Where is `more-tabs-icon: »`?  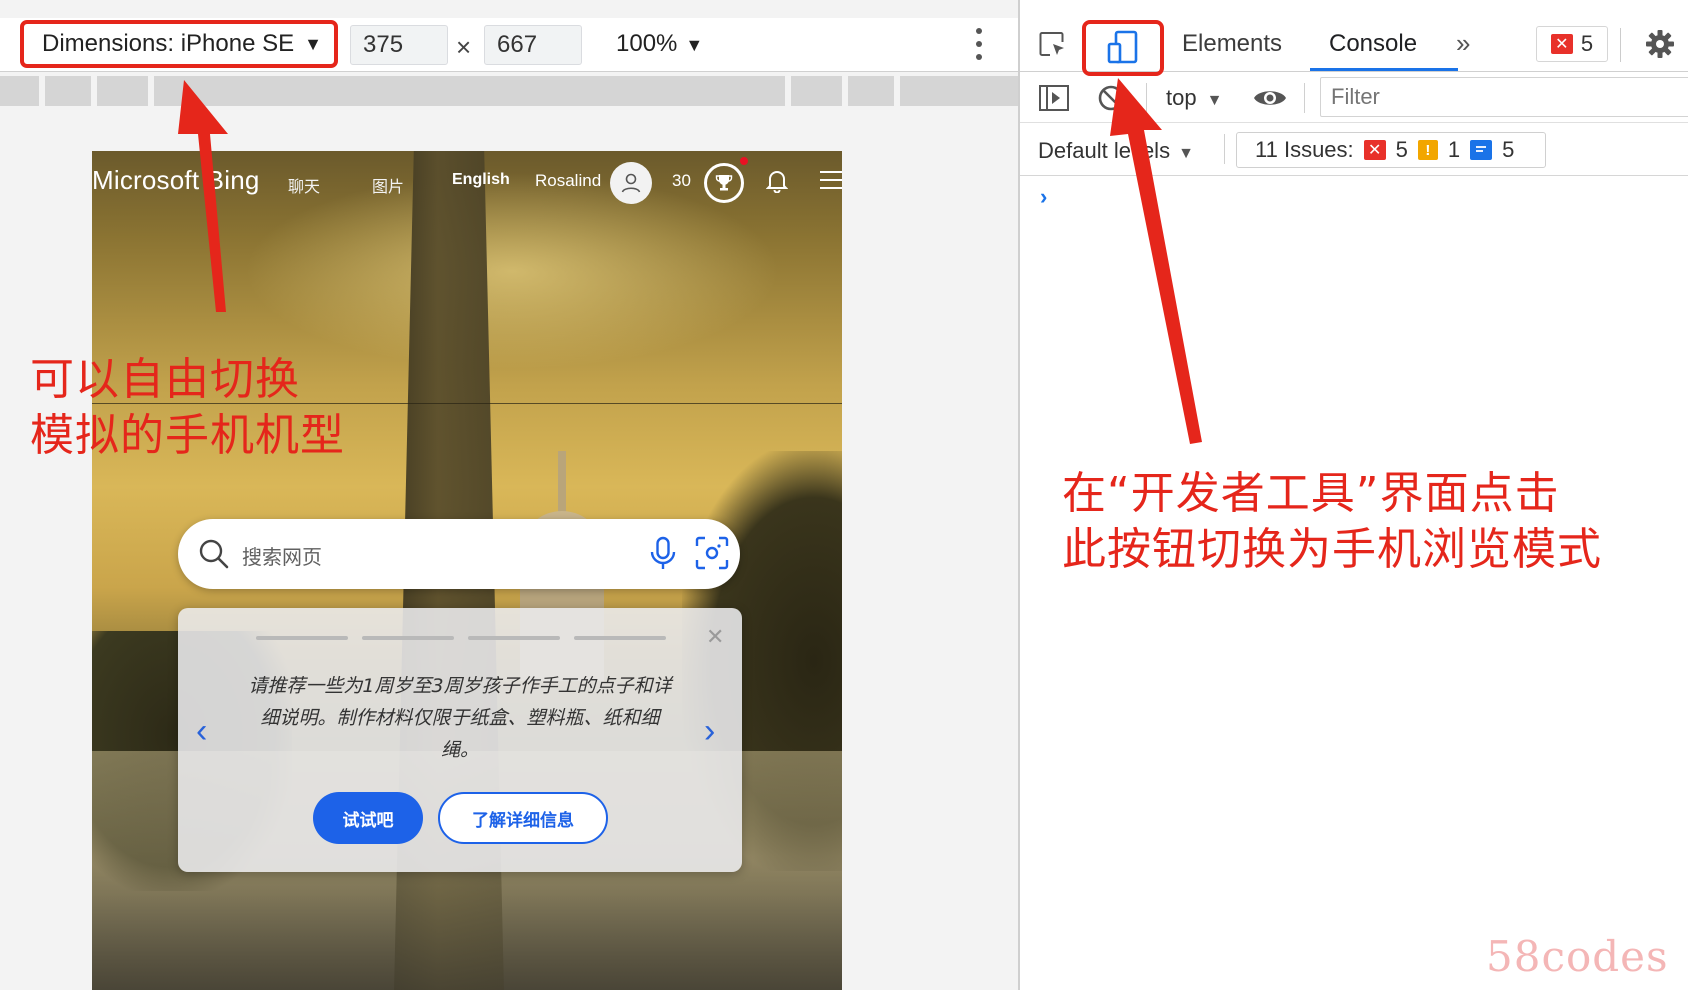
more-tabs-icon: » is located at coordinates (1463, 43).